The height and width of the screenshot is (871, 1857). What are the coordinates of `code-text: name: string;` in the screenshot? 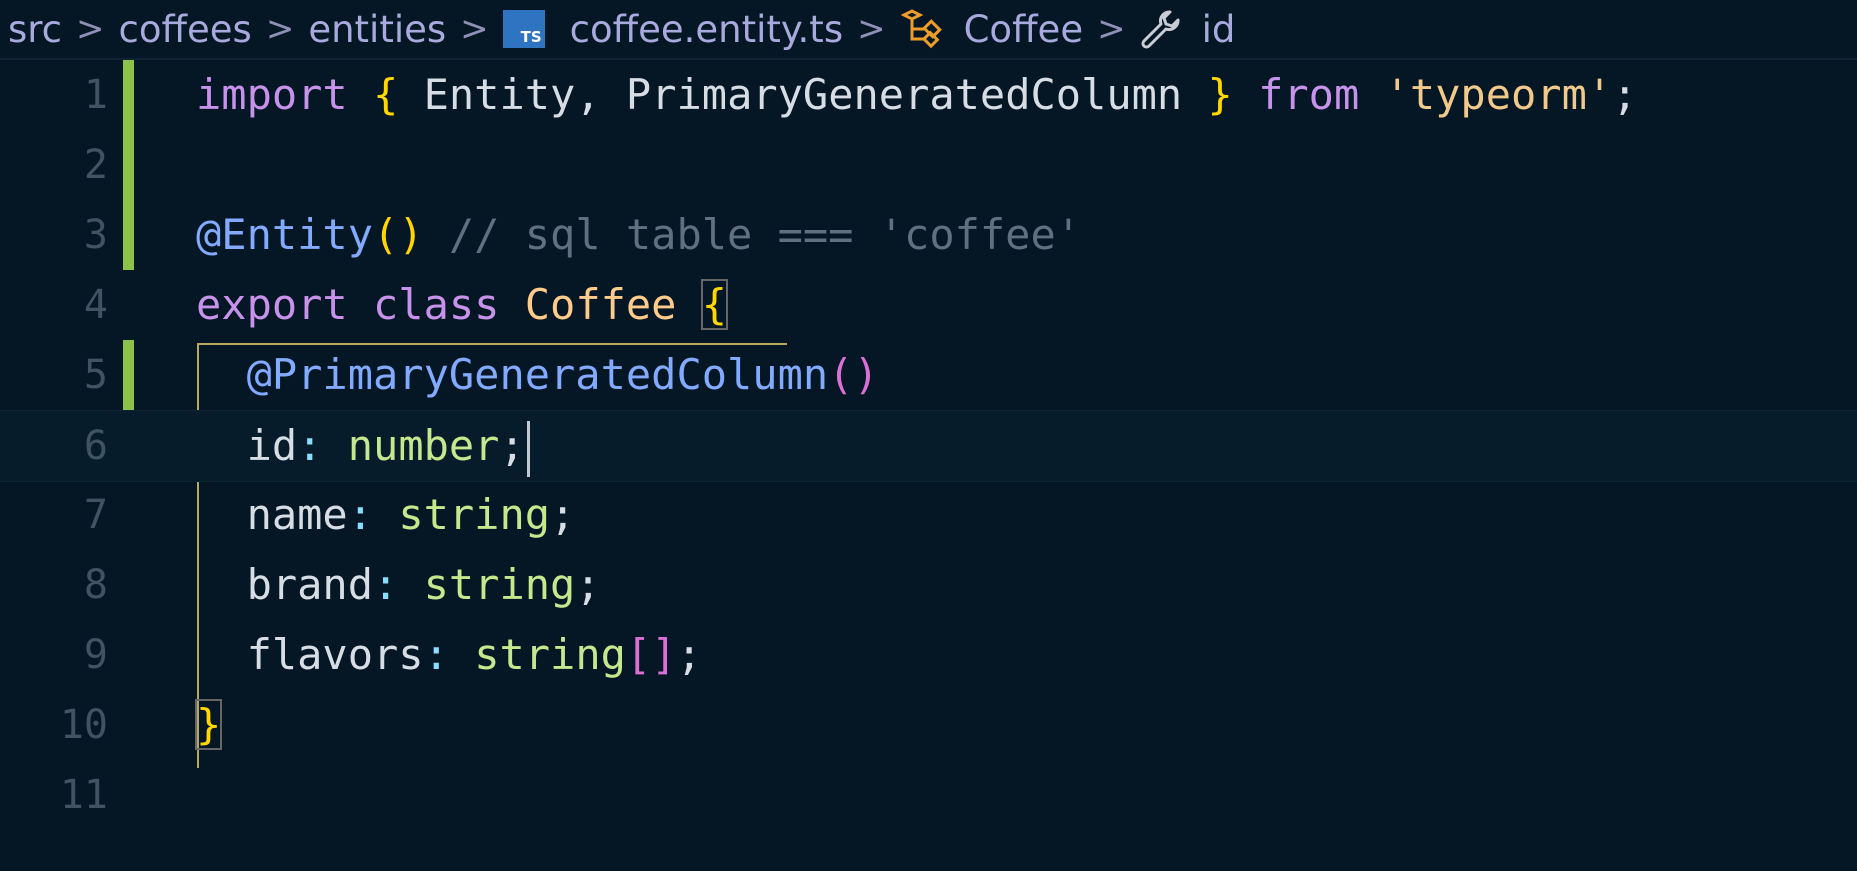 It's located at (411, 514).